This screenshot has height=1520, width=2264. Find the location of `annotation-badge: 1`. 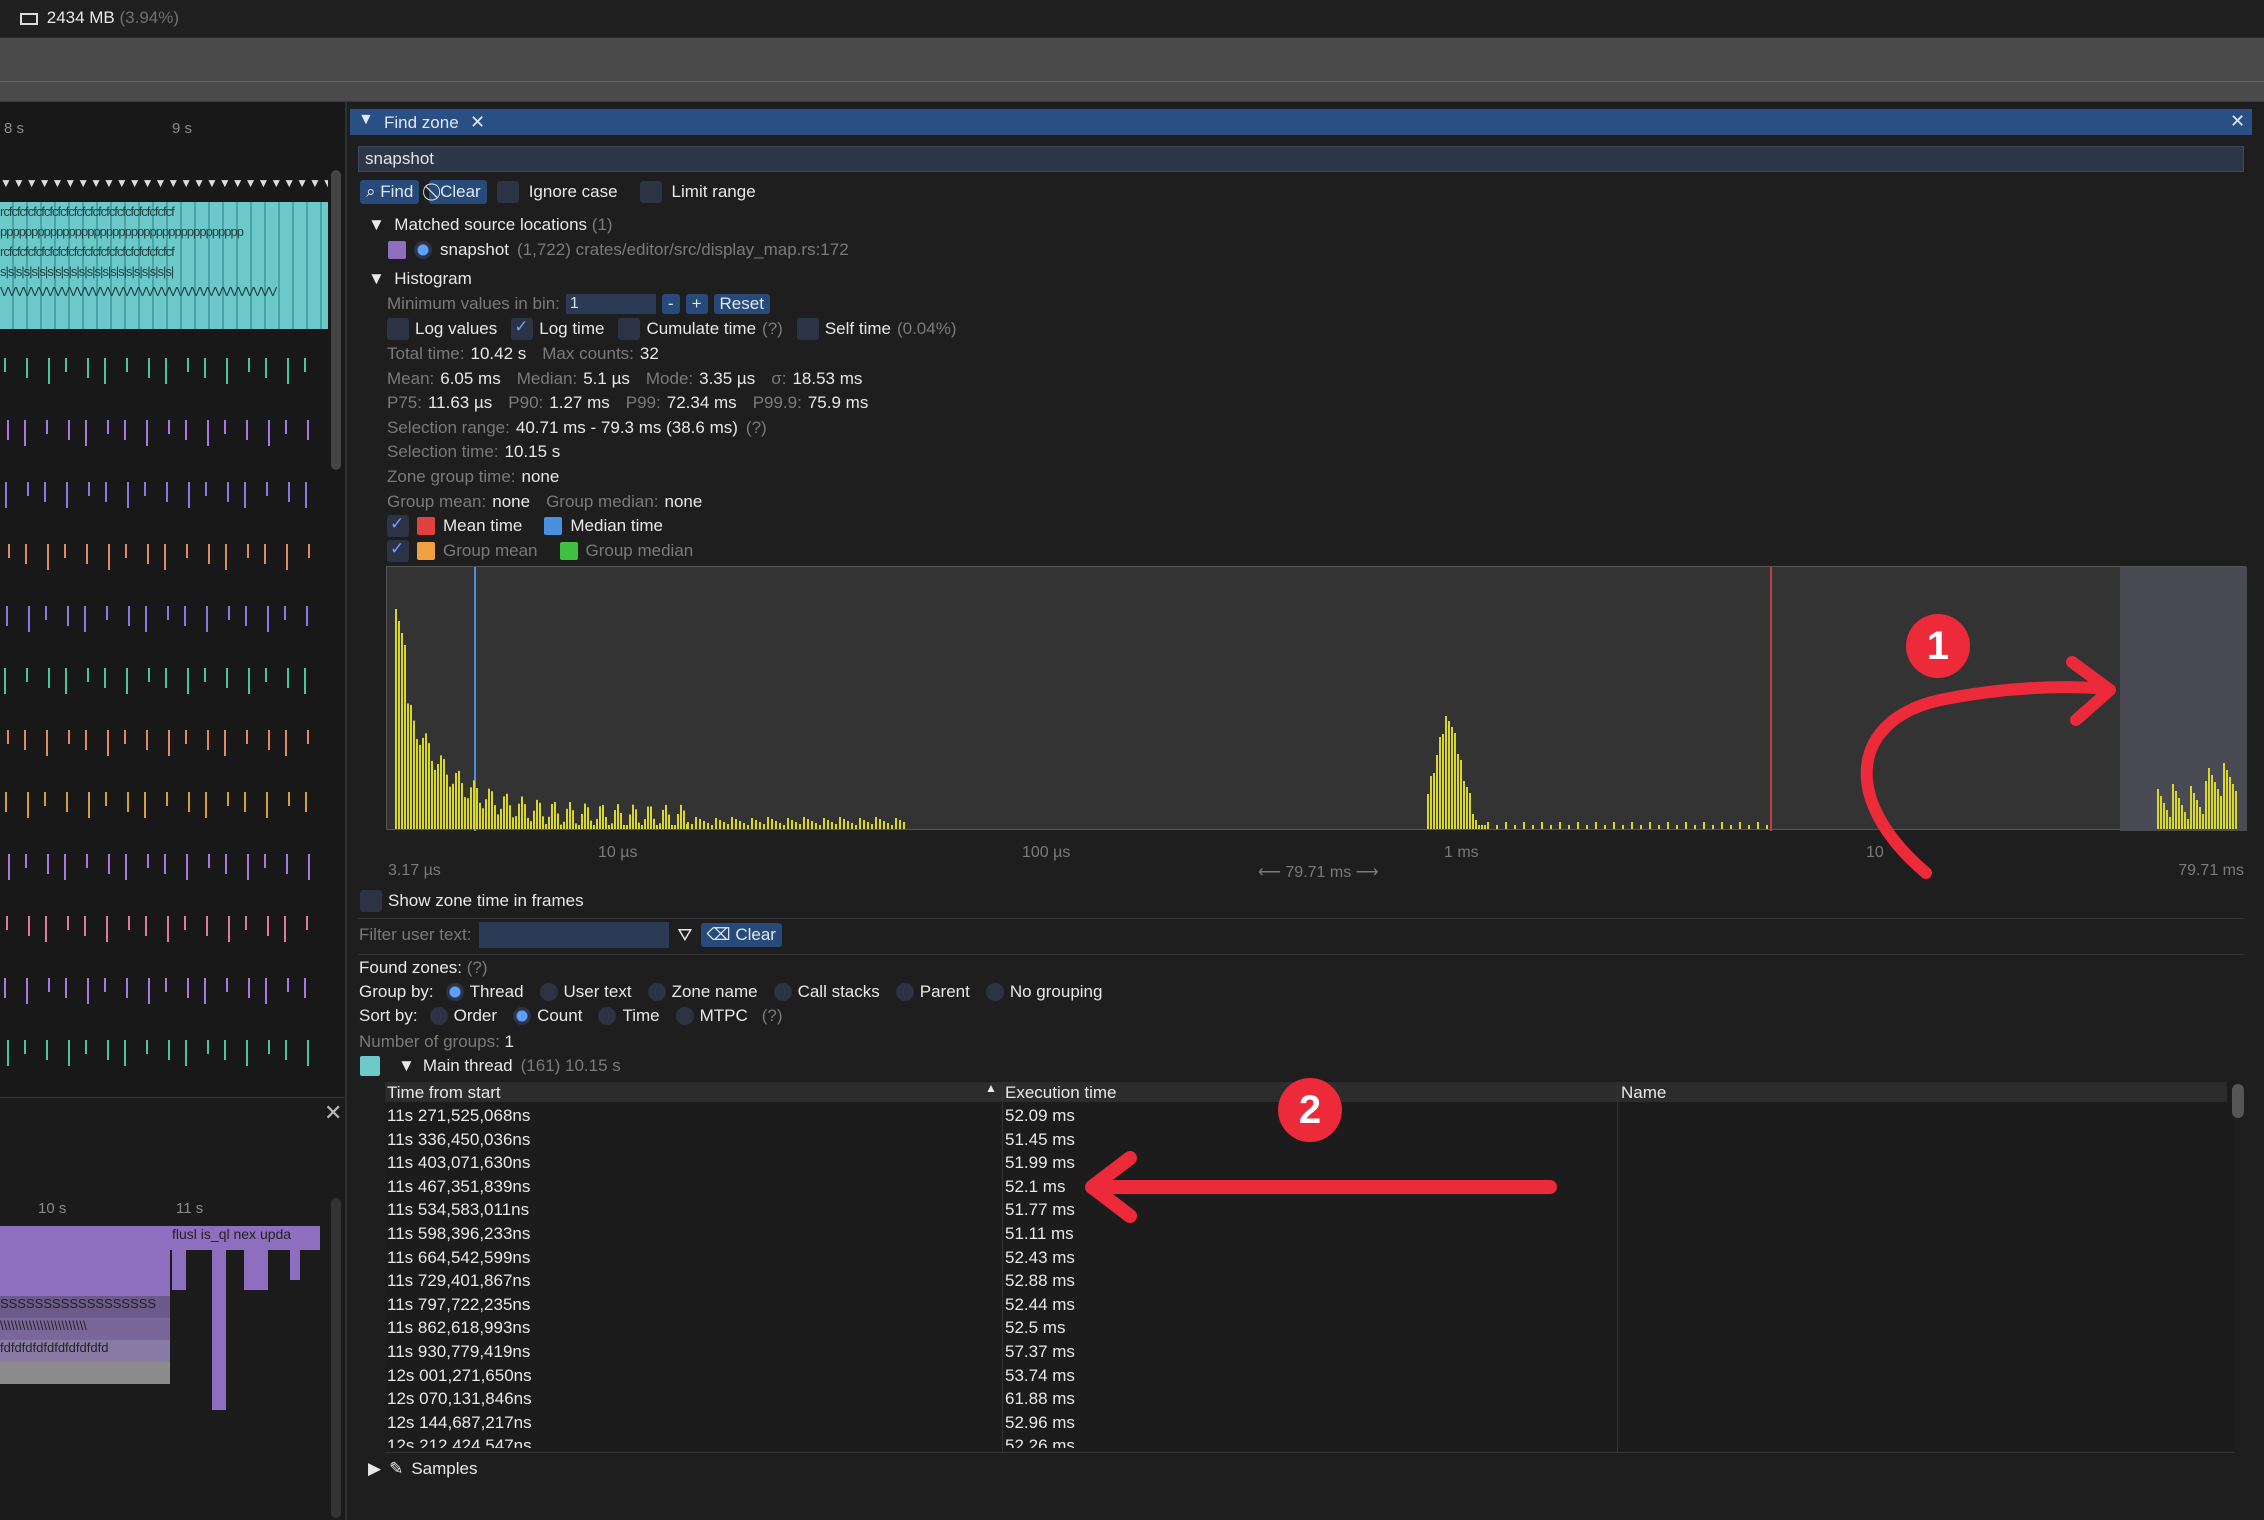

annotation-badge: 1 is located at coordinates (1938, 646).